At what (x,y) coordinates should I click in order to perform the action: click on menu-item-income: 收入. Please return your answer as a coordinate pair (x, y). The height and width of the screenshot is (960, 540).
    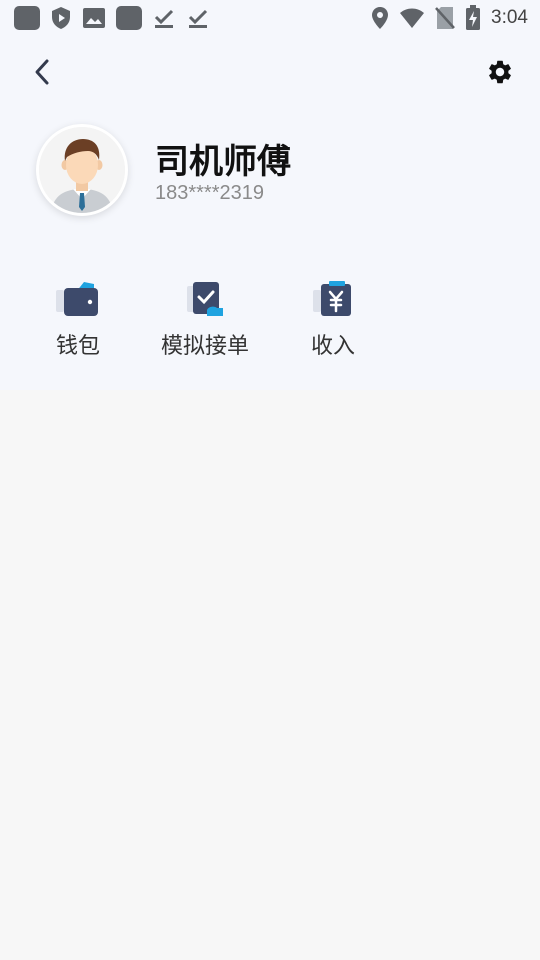
    Looking at the image, I should click on (333, 320).